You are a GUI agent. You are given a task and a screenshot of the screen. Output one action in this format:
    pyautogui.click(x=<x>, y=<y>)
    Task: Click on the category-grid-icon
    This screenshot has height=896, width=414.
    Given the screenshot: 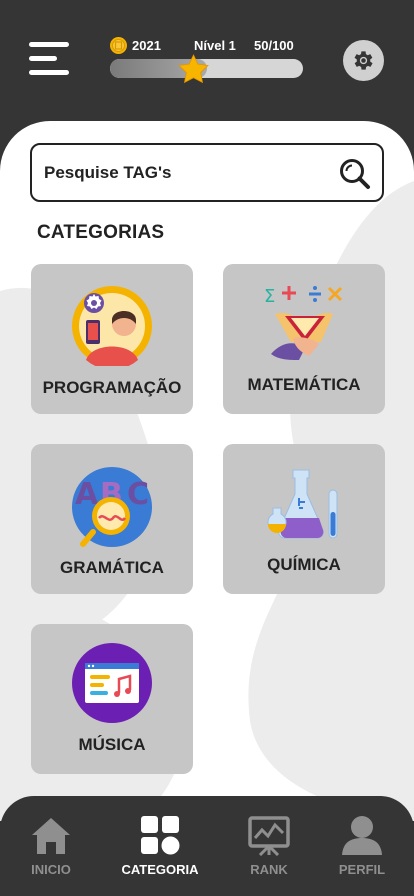 What is the action you would take?
    pyautogui.click(x=160, y=835)
    